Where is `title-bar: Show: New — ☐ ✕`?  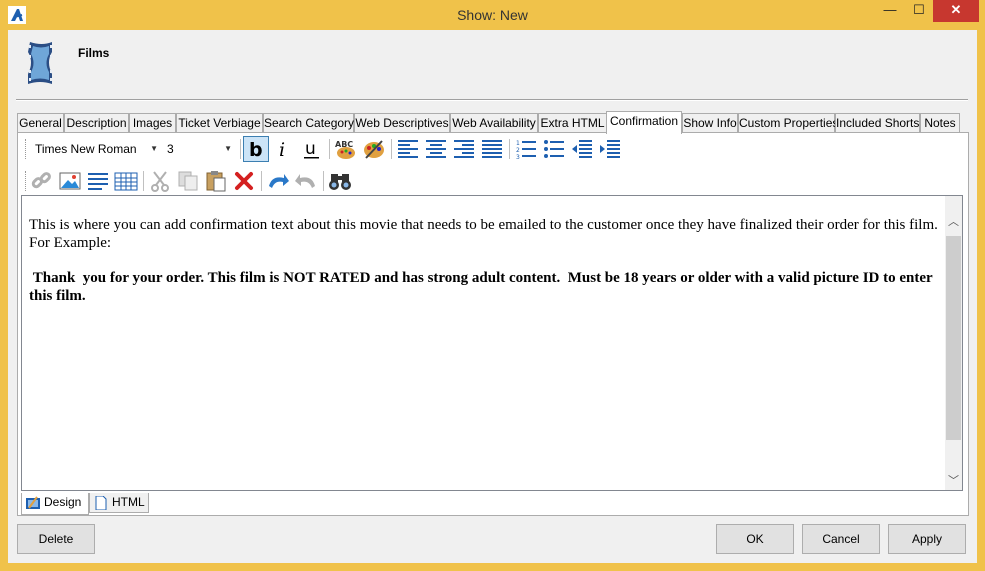 title-bar: Show: New — ☐ ✕ is located at coordinates (492, 15).